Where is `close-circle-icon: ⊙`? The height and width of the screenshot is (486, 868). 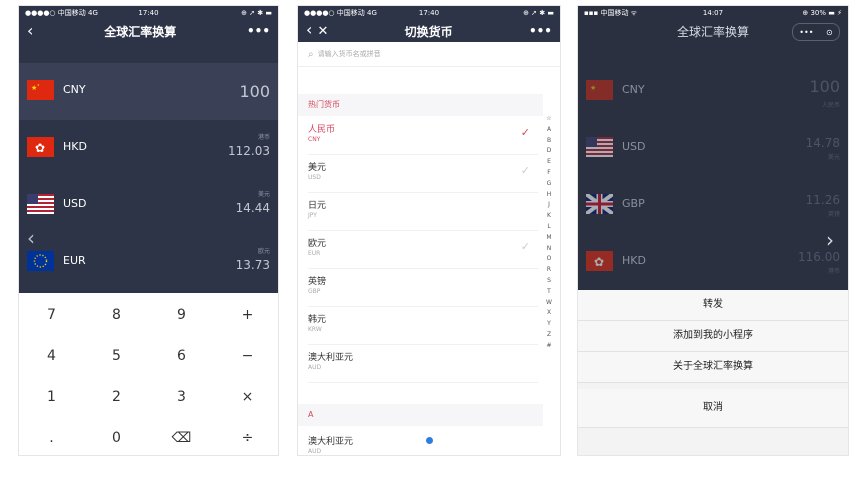 close-circle-icon: ⊙ is located at coordinates (829, 32).